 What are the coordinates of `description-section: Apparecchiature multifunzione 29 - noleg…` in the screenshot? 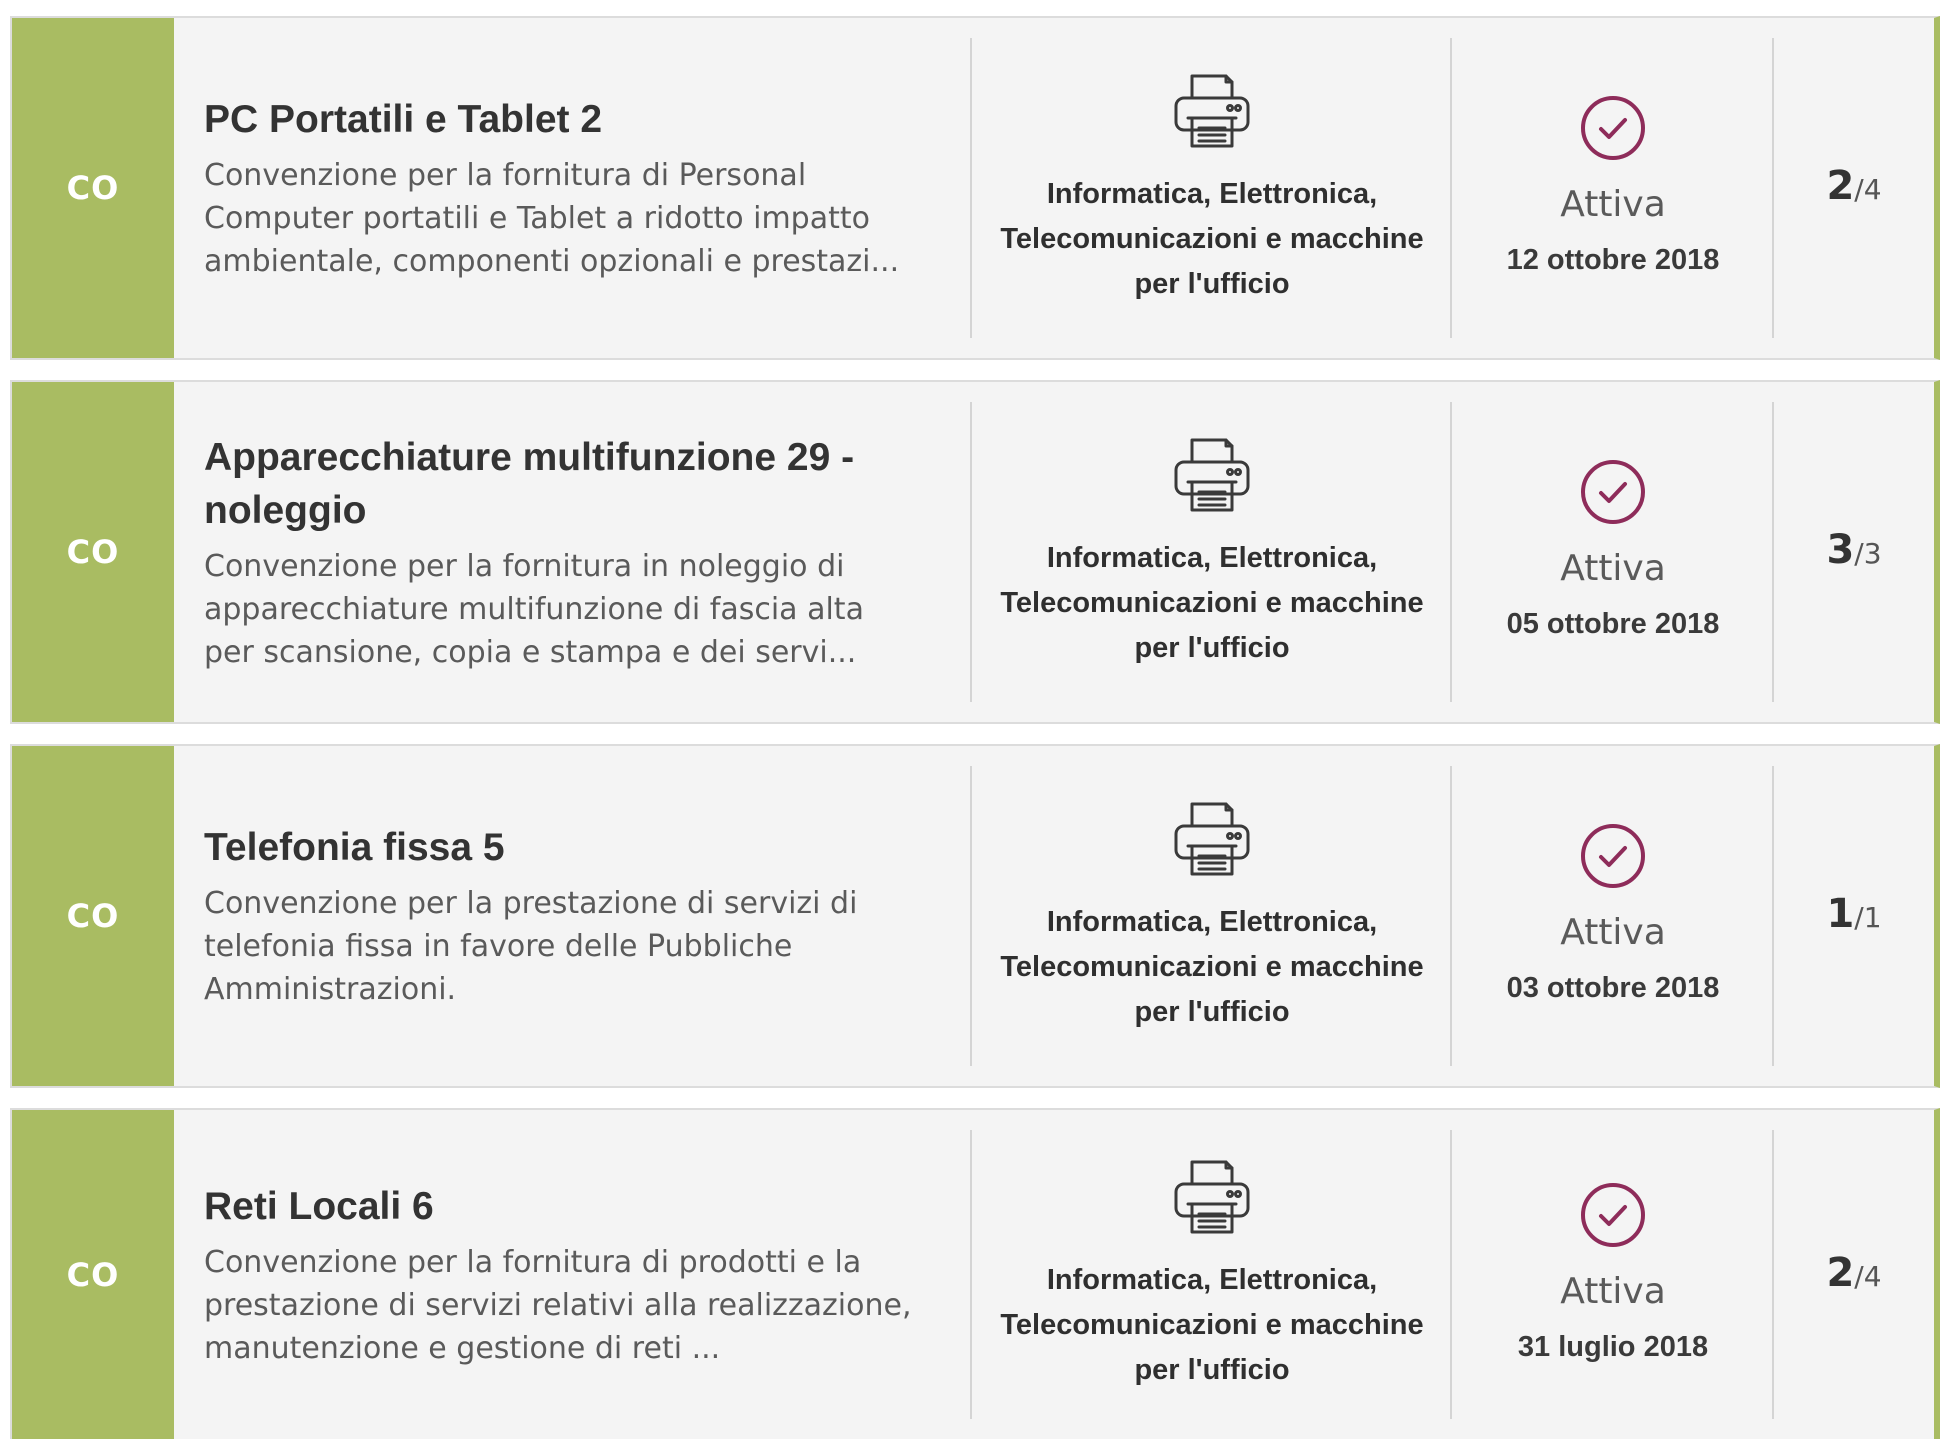 It's located at (573, 552).